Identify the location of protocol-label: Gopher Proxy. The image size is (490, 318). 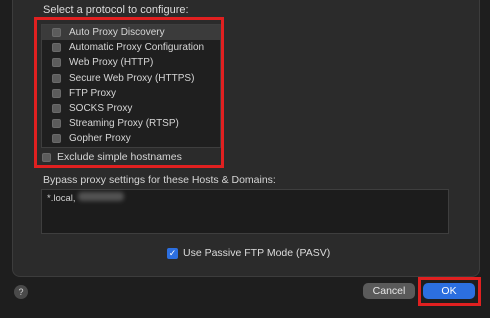
(100, 139).